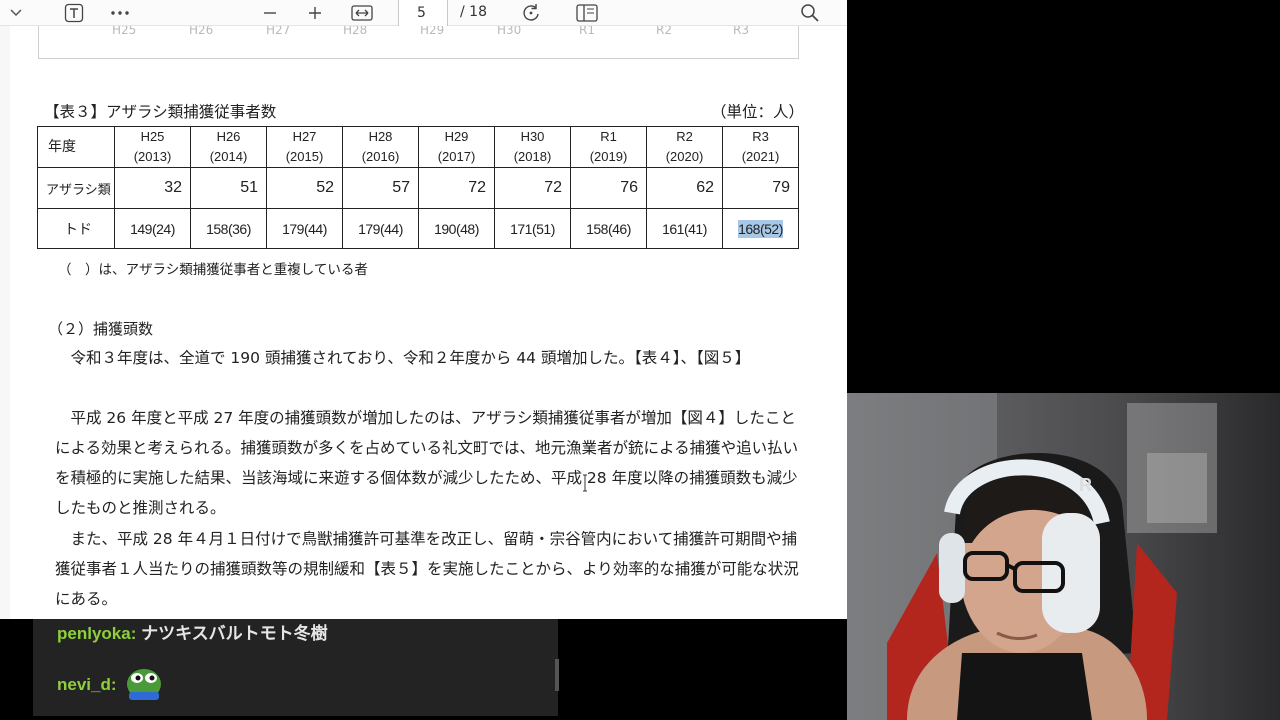 Image resolution: width=1280 pixels, height=720 pixels. I want to click on year-header: R3 (2021), so click(760, 147).